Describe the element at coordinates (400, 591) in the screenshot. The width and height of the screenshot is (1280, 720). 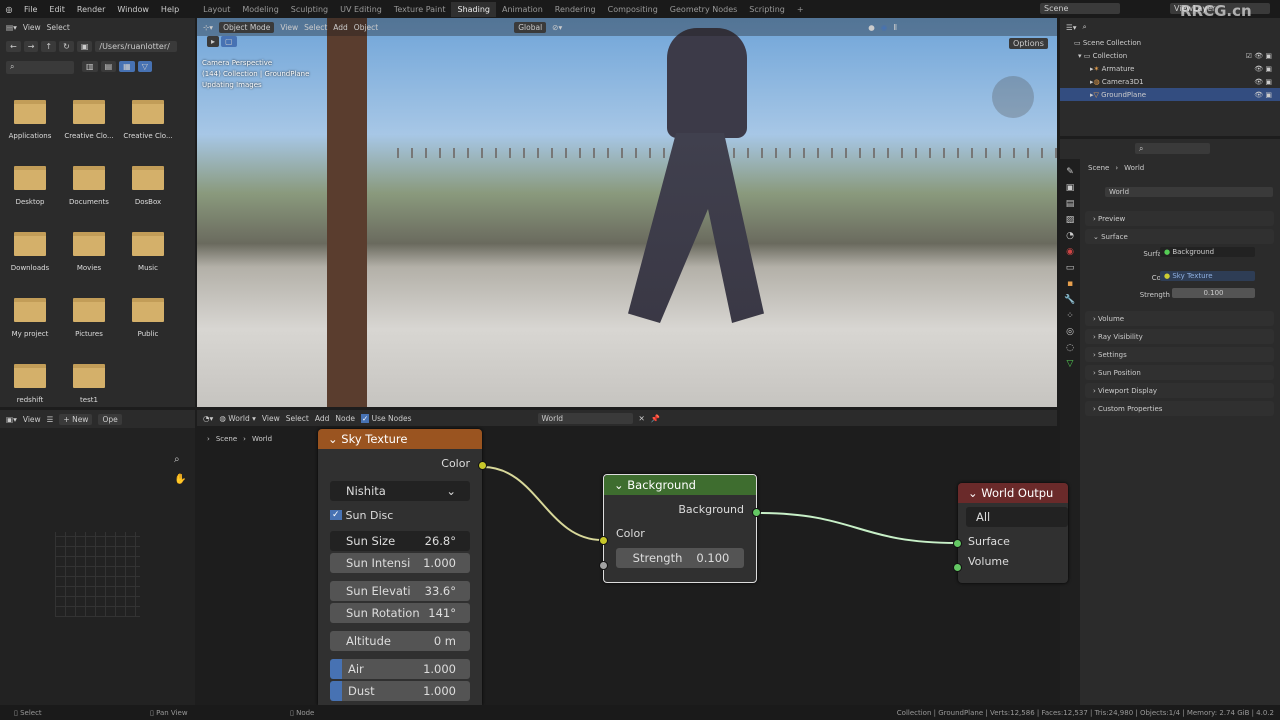
I see `field-sun-elevati: Sun Elevati 33.6°` at that location.